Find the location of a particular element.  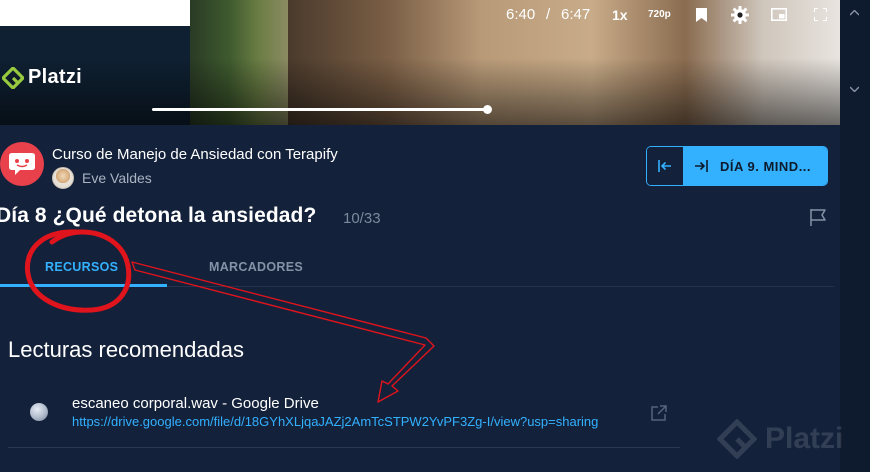

miniplayer-icon is located at coordinates (779, 14).